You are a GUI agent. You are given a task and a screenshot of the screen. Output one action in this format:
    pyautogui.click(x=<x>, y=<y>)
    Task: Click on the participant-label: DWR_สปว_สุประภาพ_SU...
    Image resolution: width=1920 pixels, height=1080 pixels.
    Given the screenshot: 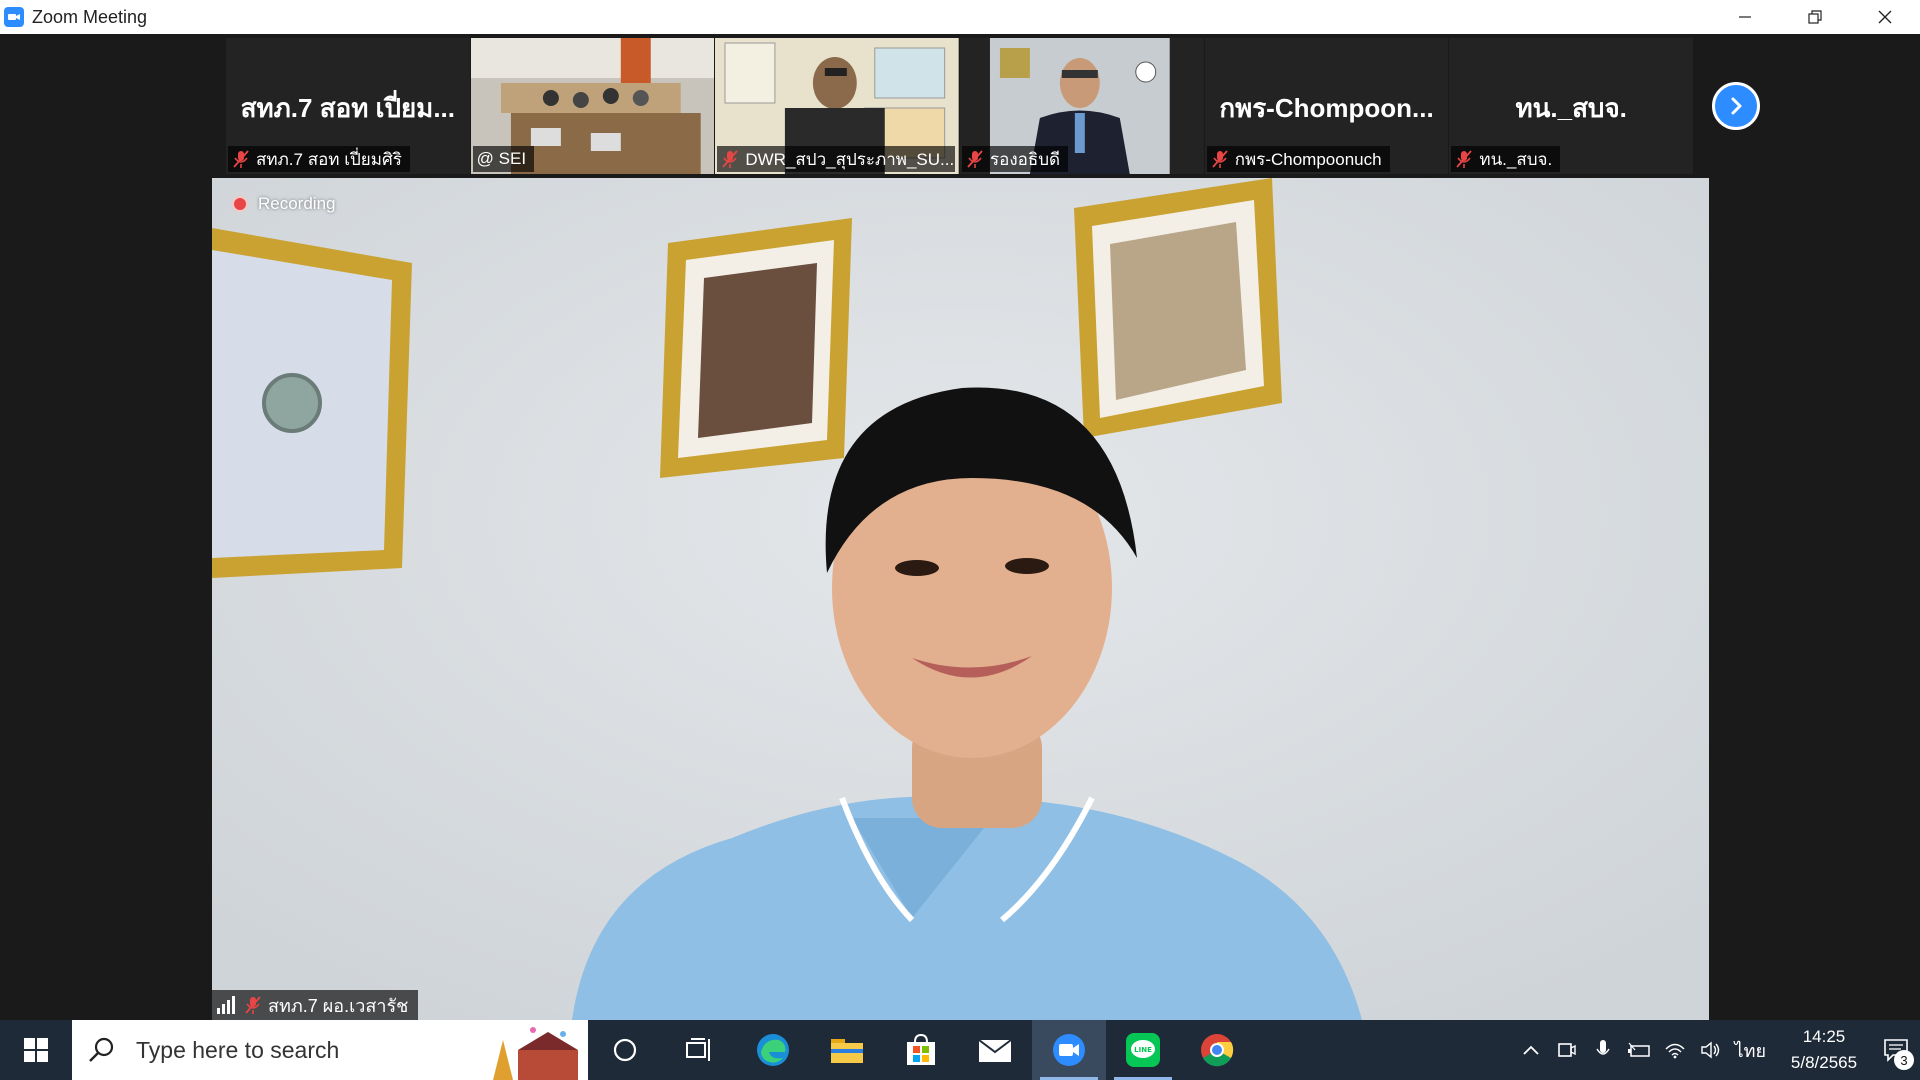 What is the action you would take?
    pyautogui.click(x=836, y=159)
    